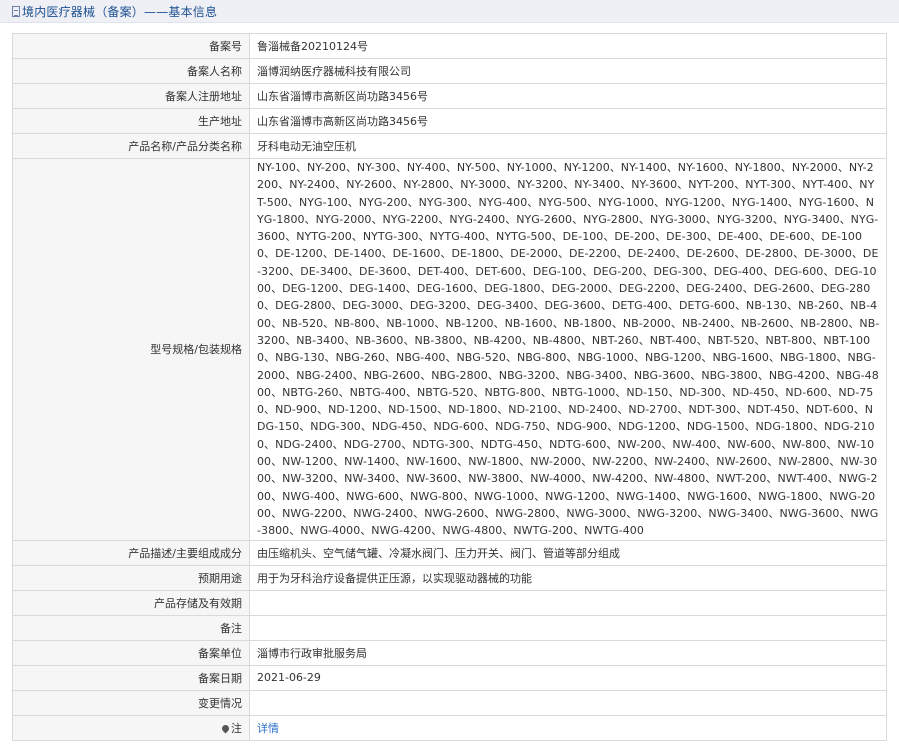 Image resolution: width=899 pixels, height=748 pixels. What do you see at coordinates (568, 552) in the screenshot?
I see `field-value: 由压缩机头、空气储气罐、冷凝水阀门、压力开关、阀门、管道等部分组成` at bounding box center [568, 552].